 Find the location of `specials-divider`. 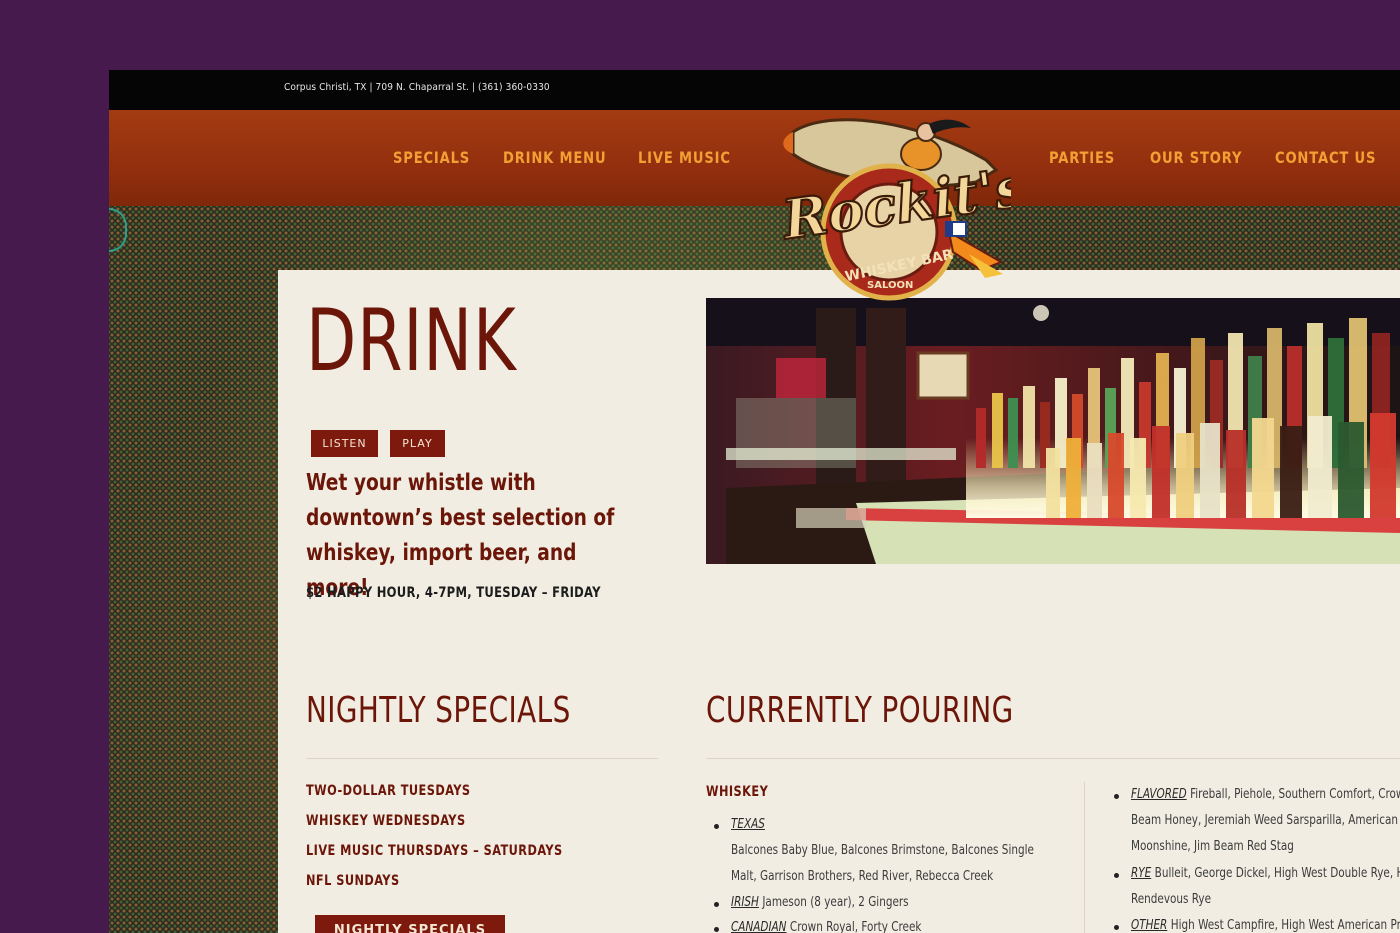

specials-divider is located at coordinates (482, 758).